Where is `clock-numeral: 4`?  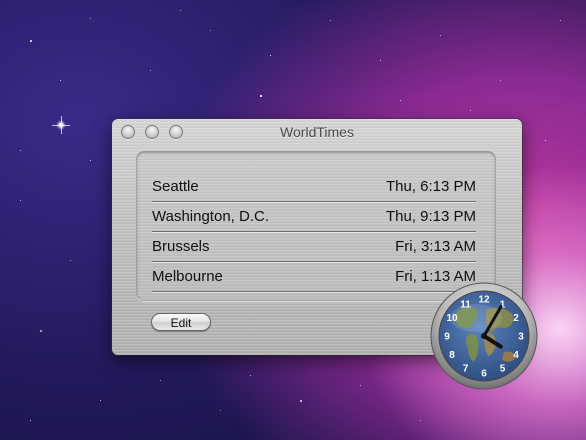 clock-numeral: 4 is located at coordinates (516, 355).